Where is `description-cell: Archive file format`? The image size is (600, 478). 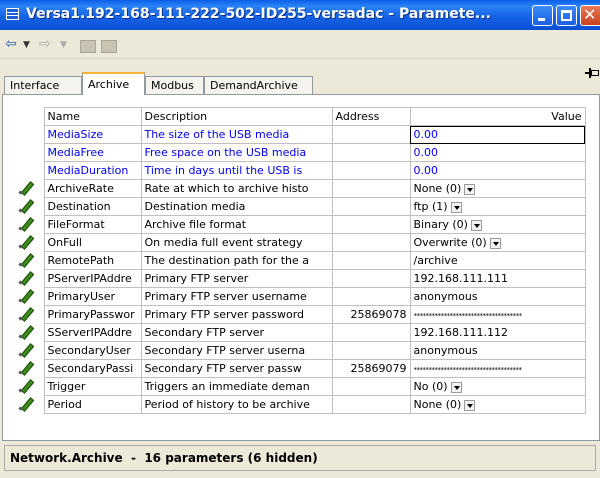
description-cell: Archive file format is located at coordinates (236, 224).